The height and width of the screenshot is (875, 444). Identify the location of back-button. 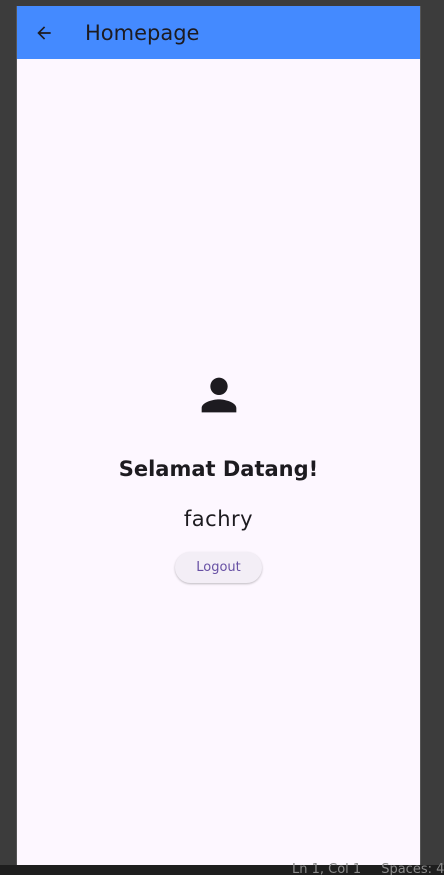
(44, 33).